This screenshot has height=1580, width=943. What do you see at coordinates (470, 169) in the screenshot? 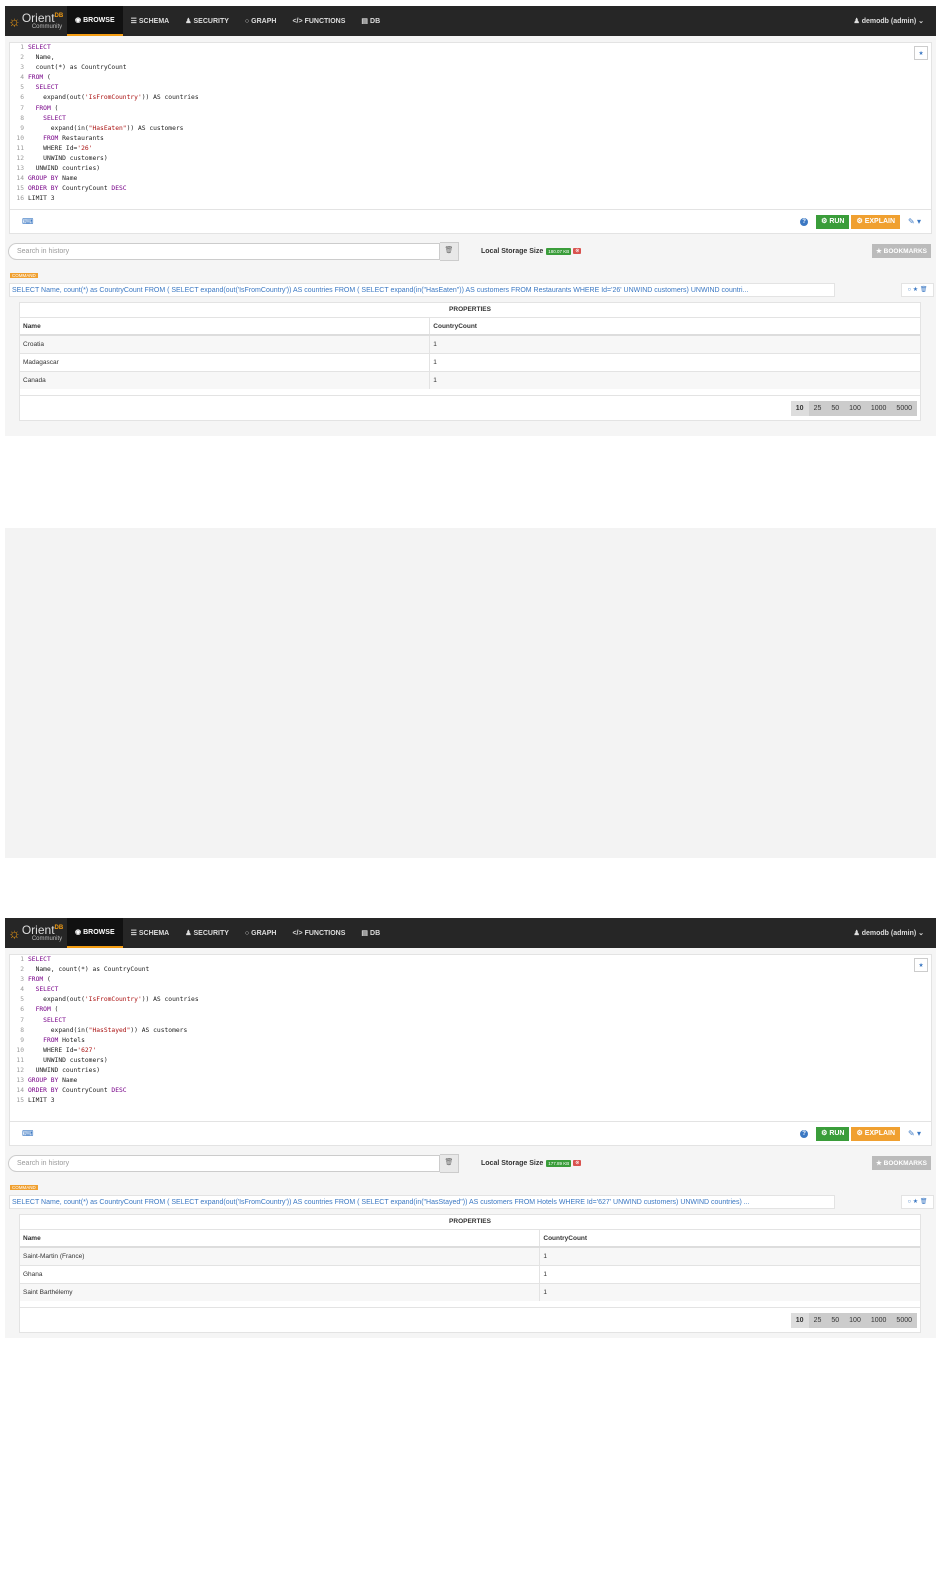
I see `code-line: 13 UNWIND countries)` at bounding box center [470, 169].